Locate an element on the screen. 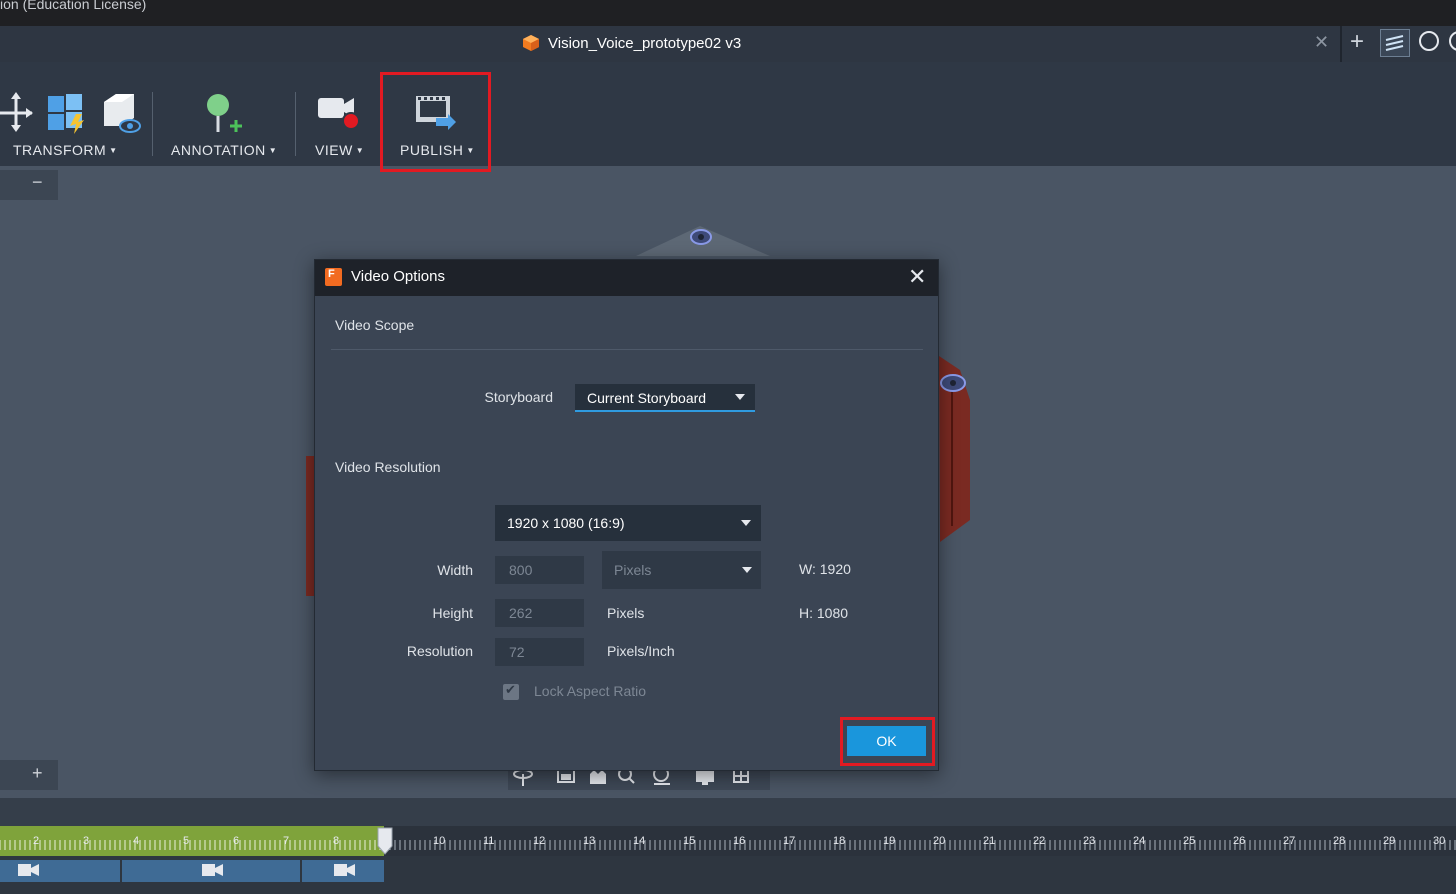 The height and width of the screenshot is (894, 1456). timeline-tick-label: 27 is located at coordinates (1289, 841).